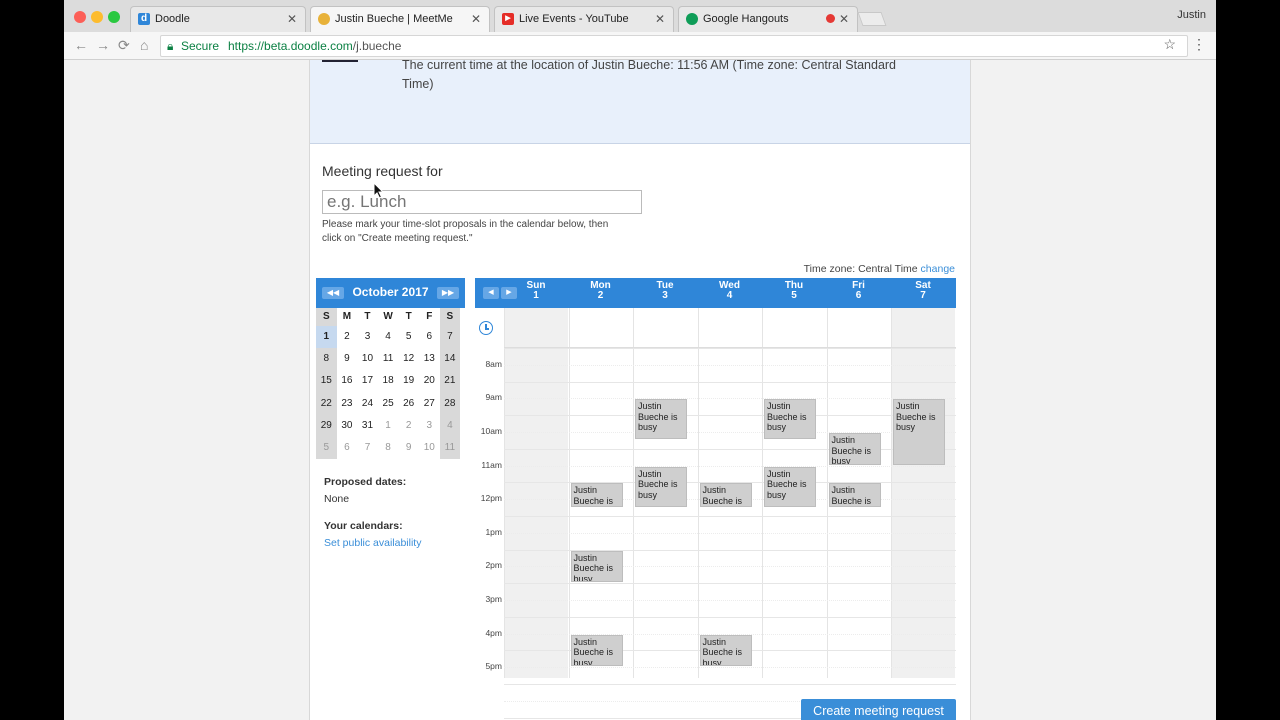 This screenshot has height=720, width=1280. I want to click on mini-calendar-day: 29, so click(326, 425).